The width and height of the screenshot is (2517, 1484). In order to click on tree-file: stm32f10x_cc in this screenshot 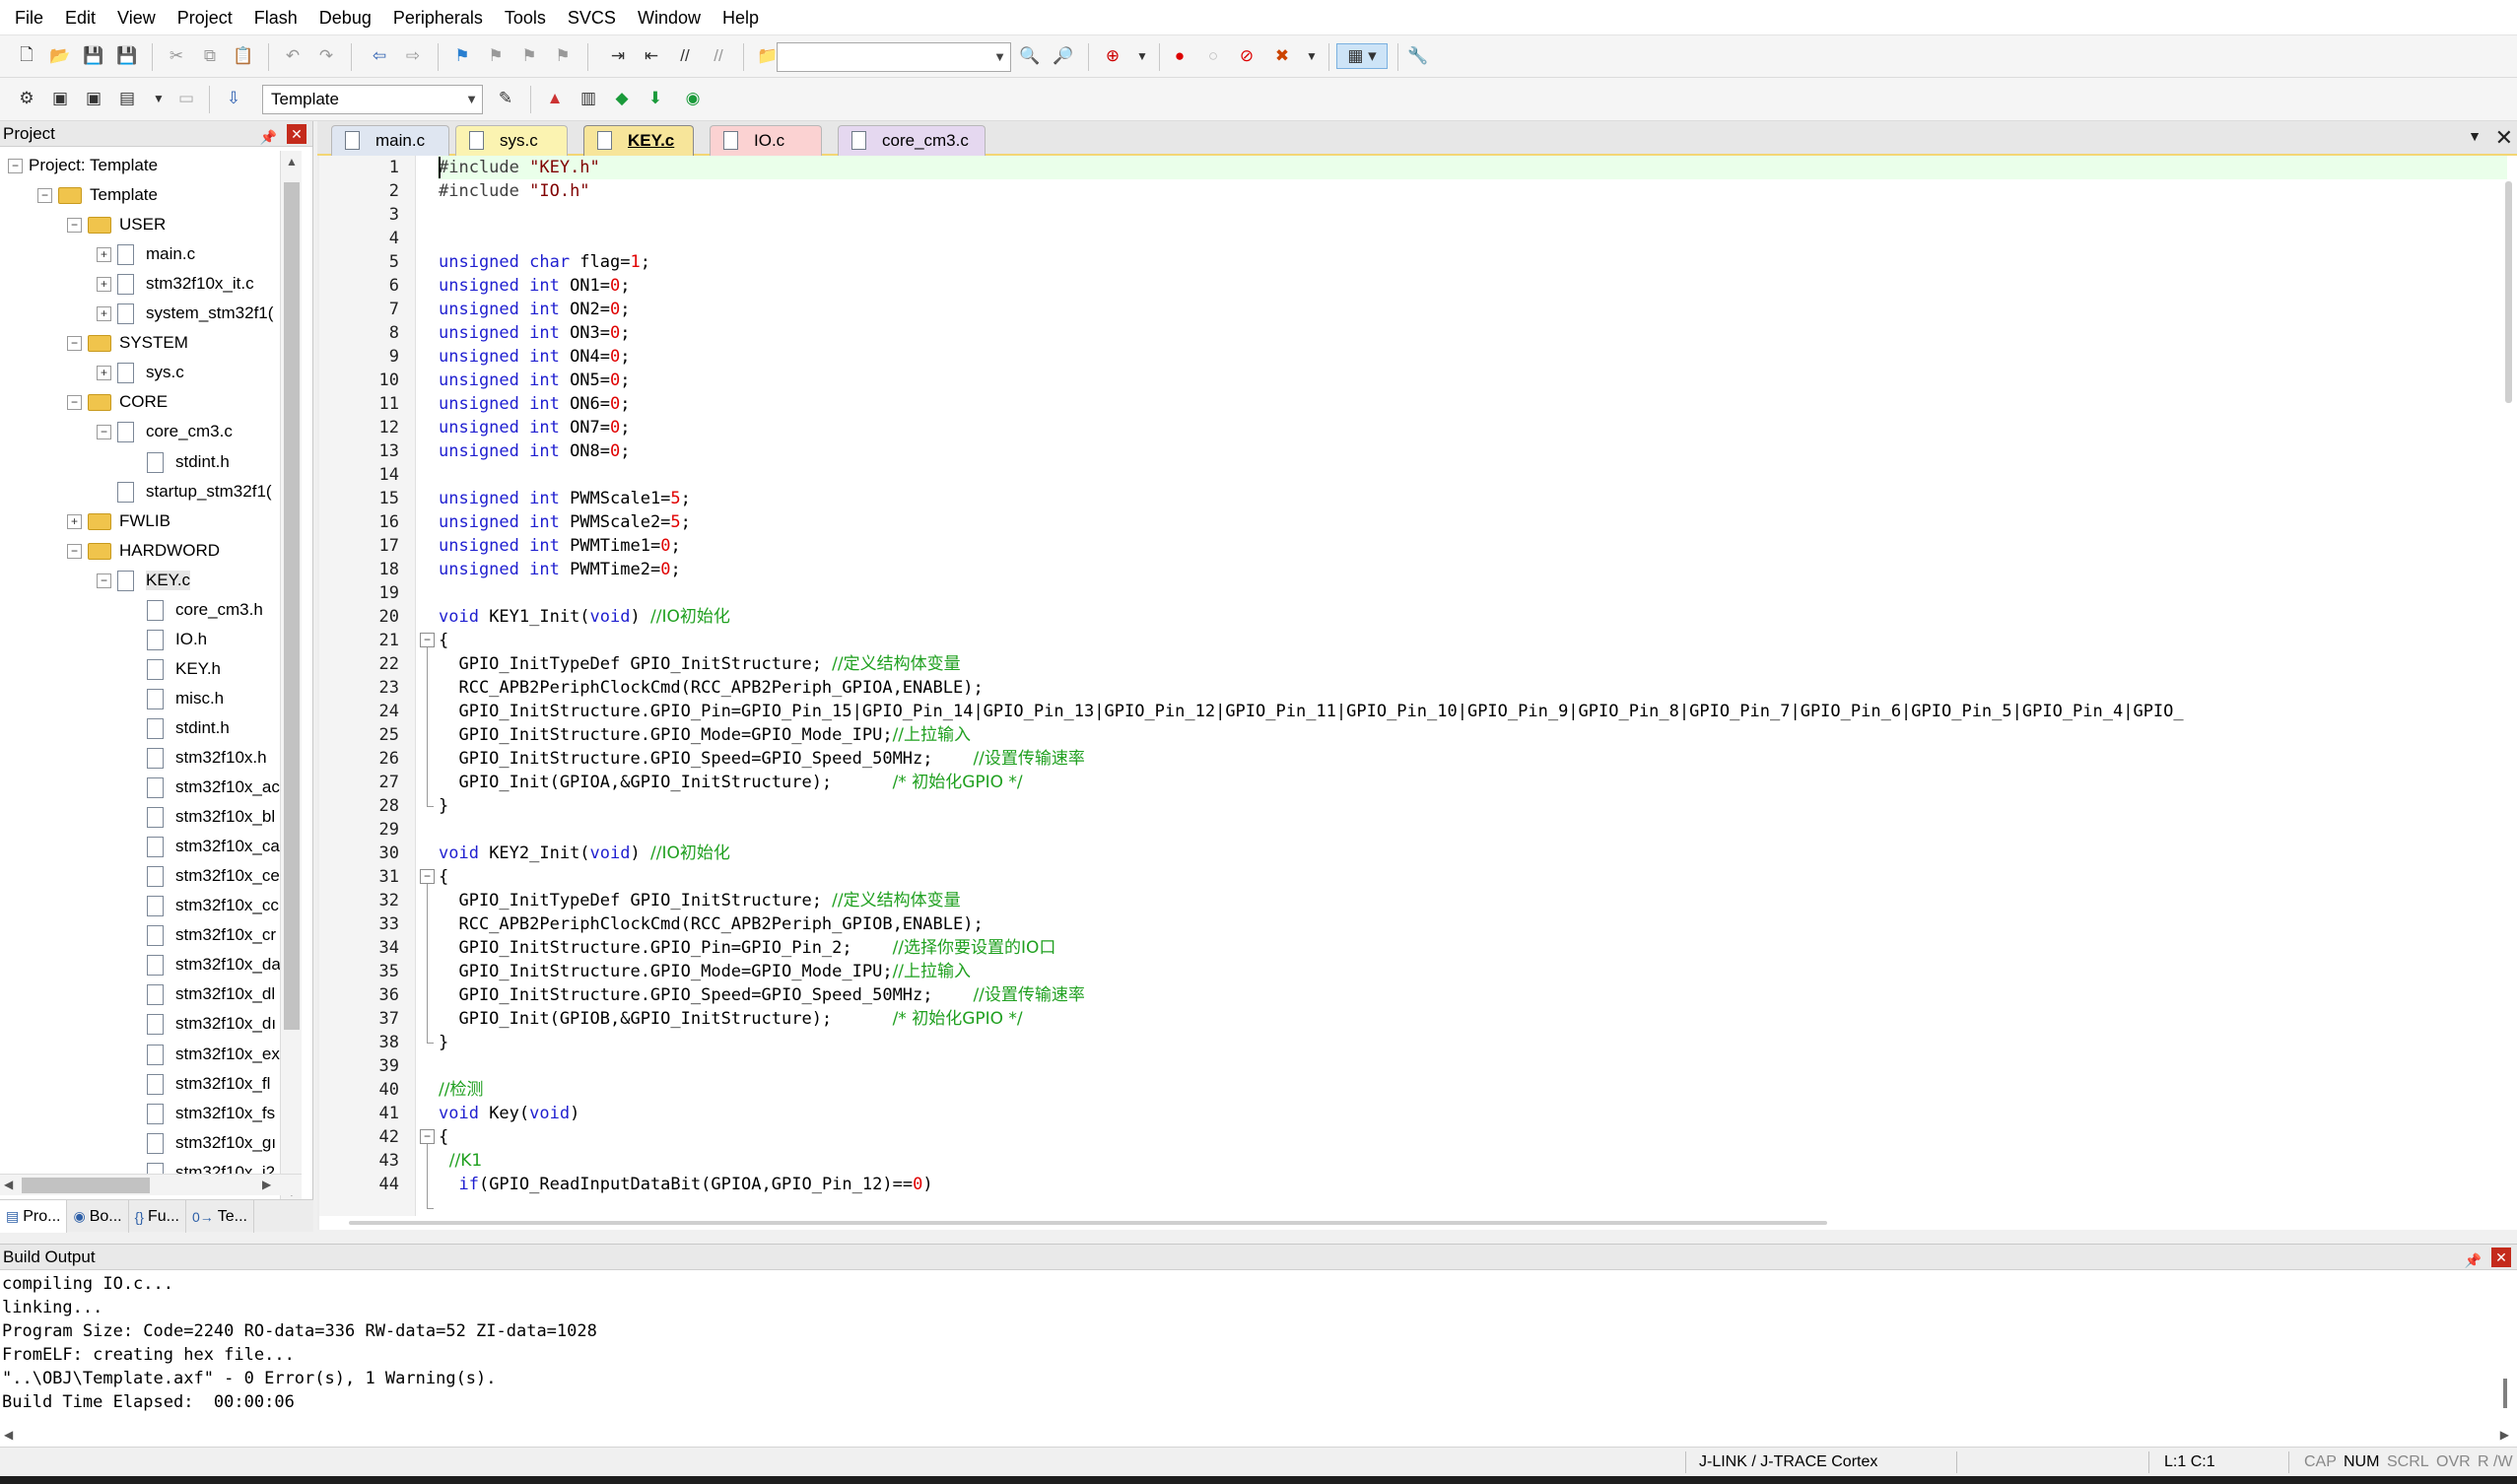, I will do `click(203, 905)`.